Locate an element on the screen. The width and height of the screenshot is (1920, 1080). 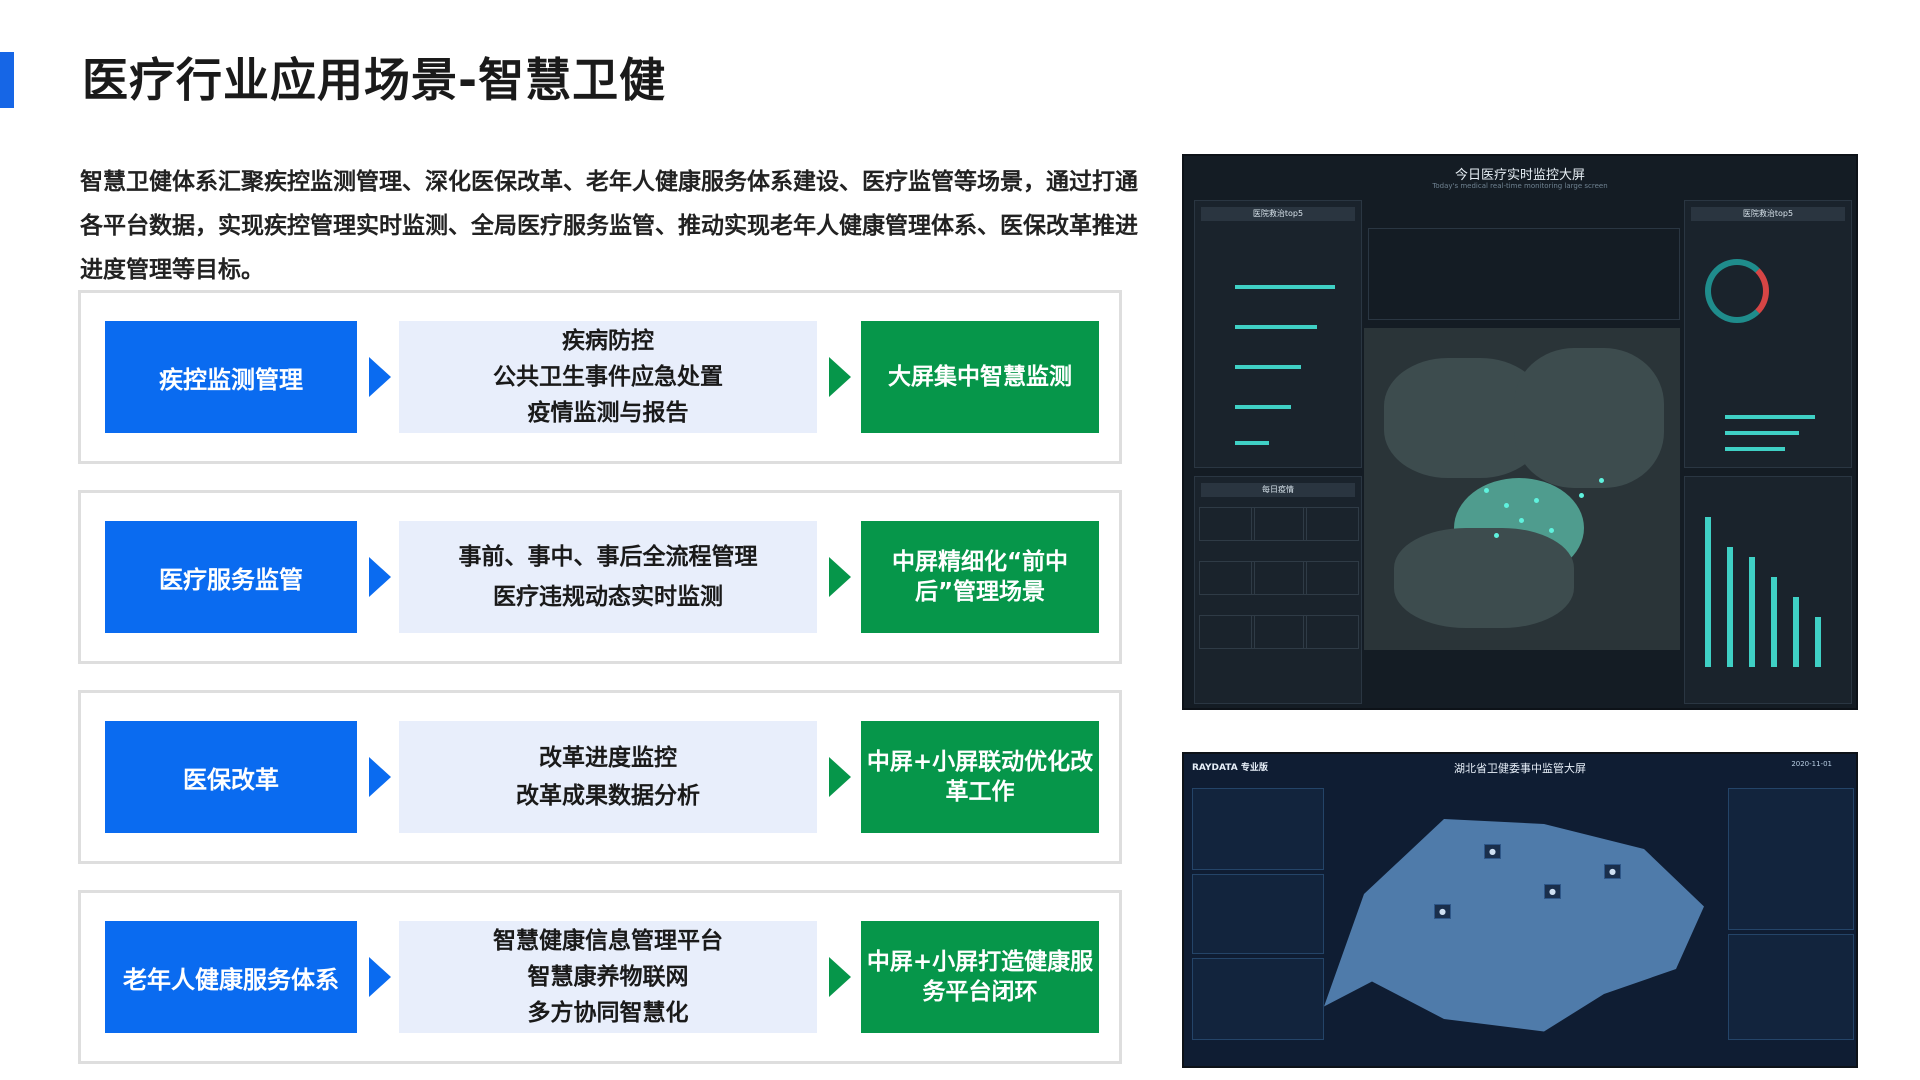
province-map is located at coordinates (1514, 925).